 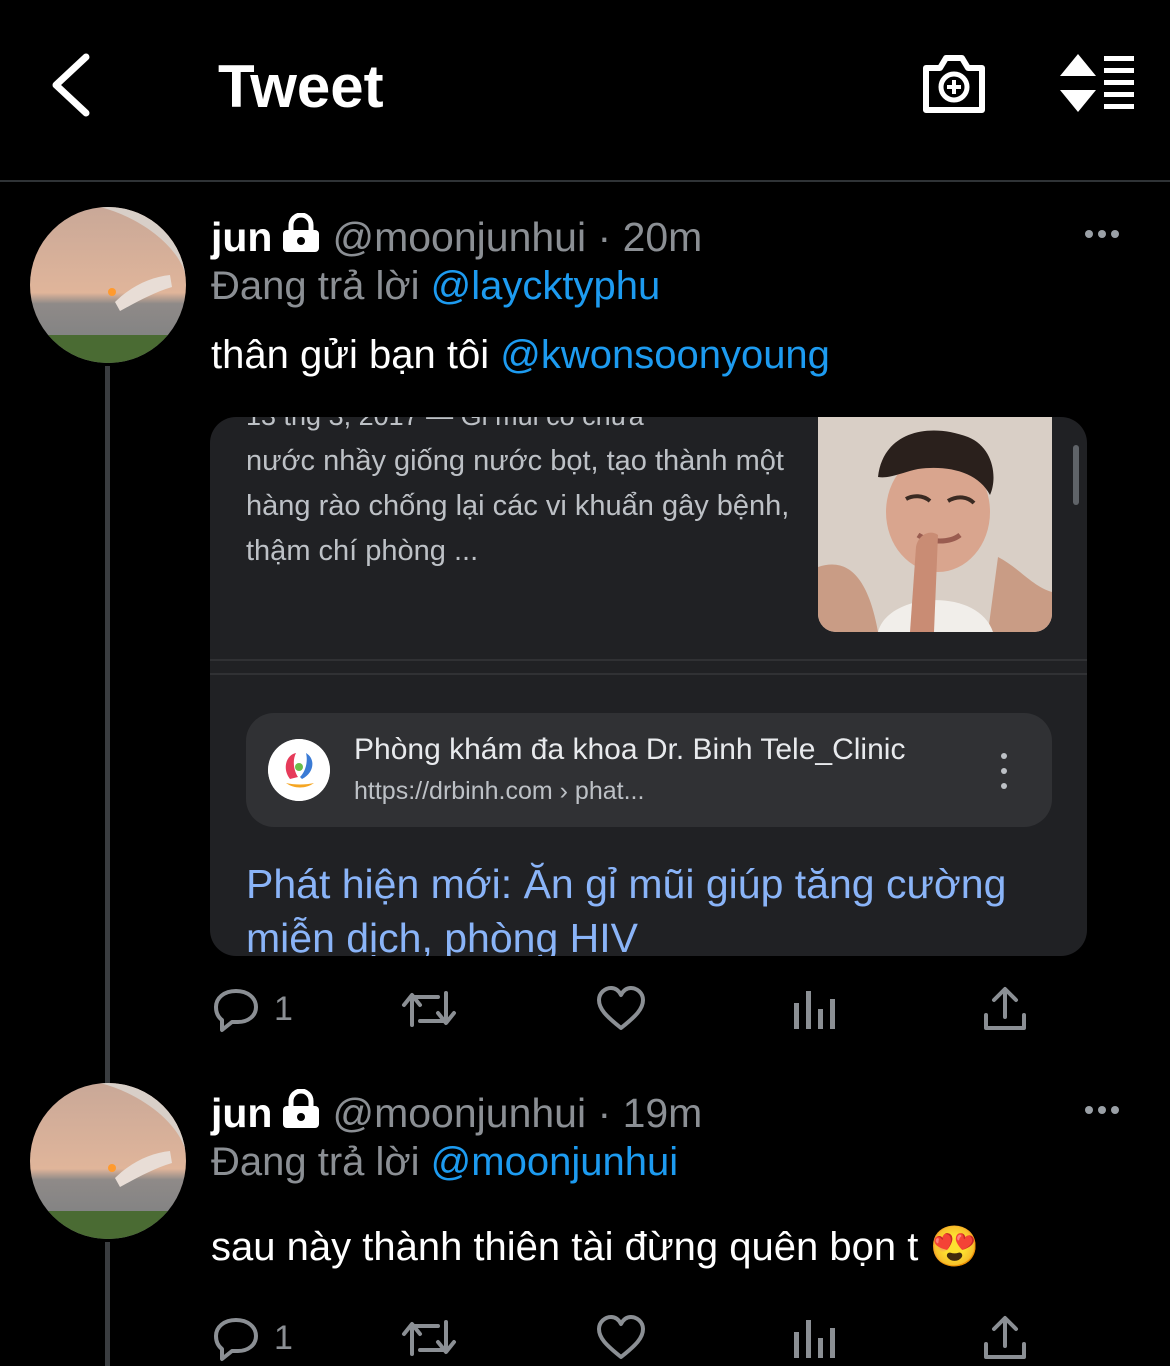 What do you see at coordinates (299, 770) in the screenshot?
I see `site-favicon` at bounding box center [299, 770].